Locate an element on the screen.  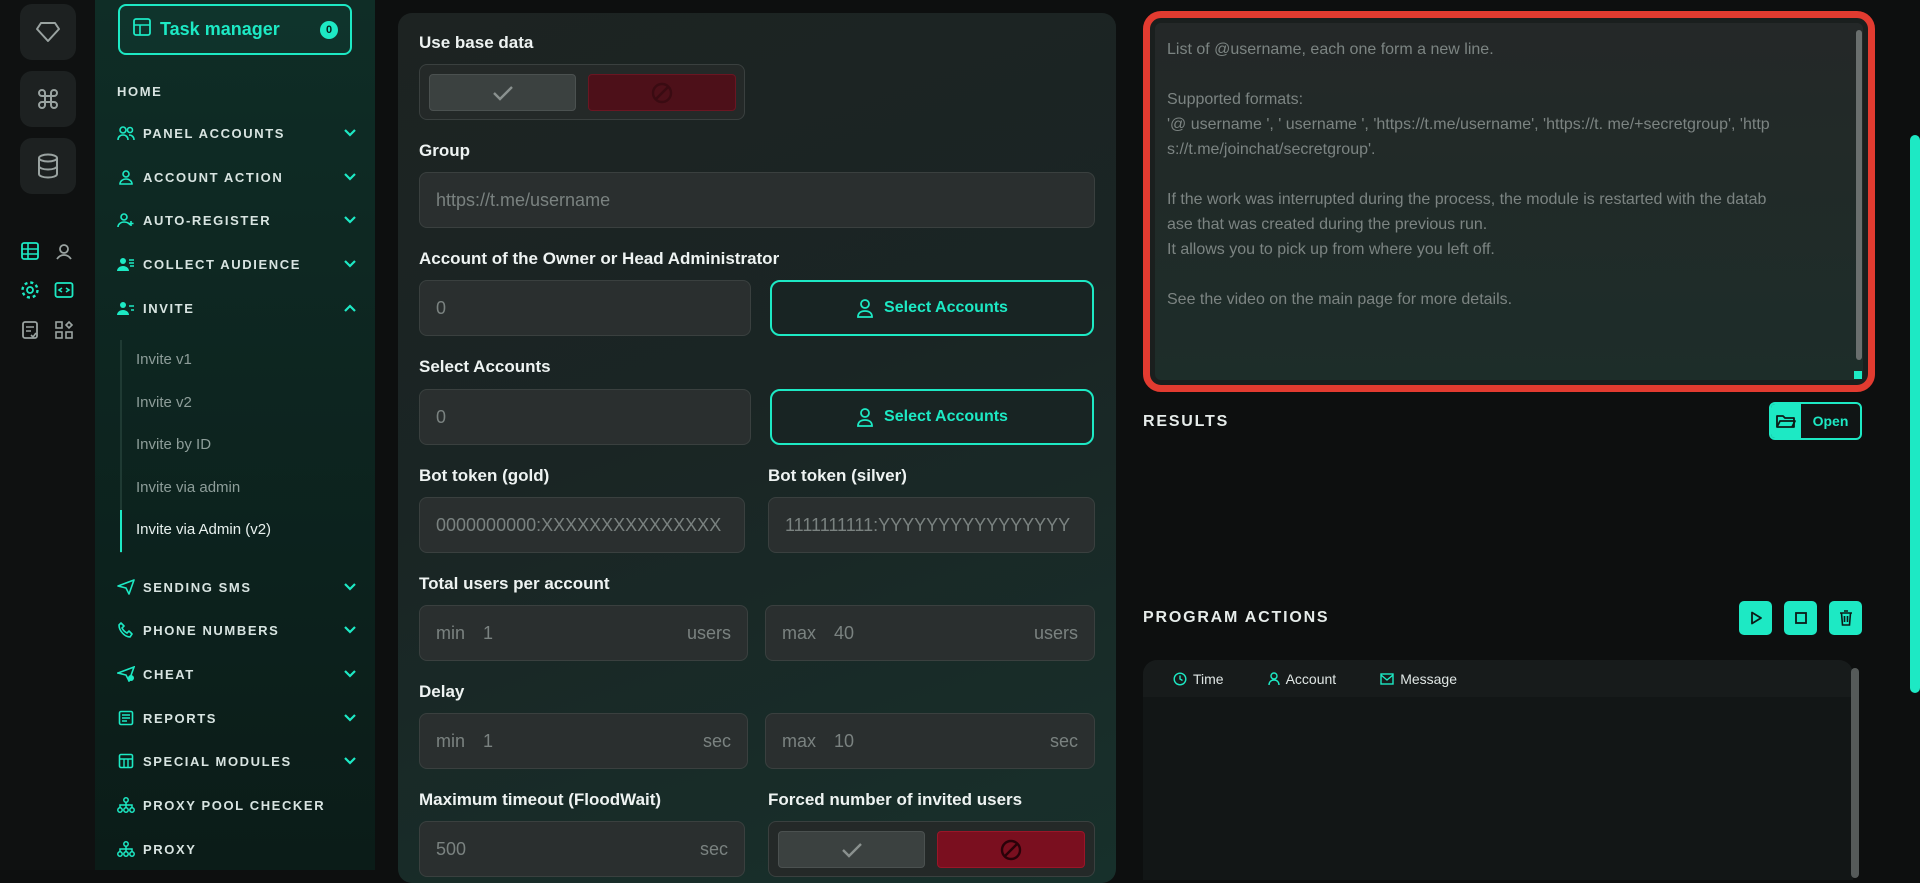
nav-panel-accounts: PANEL ACCOUNTS is located at coordinates (237, 133).